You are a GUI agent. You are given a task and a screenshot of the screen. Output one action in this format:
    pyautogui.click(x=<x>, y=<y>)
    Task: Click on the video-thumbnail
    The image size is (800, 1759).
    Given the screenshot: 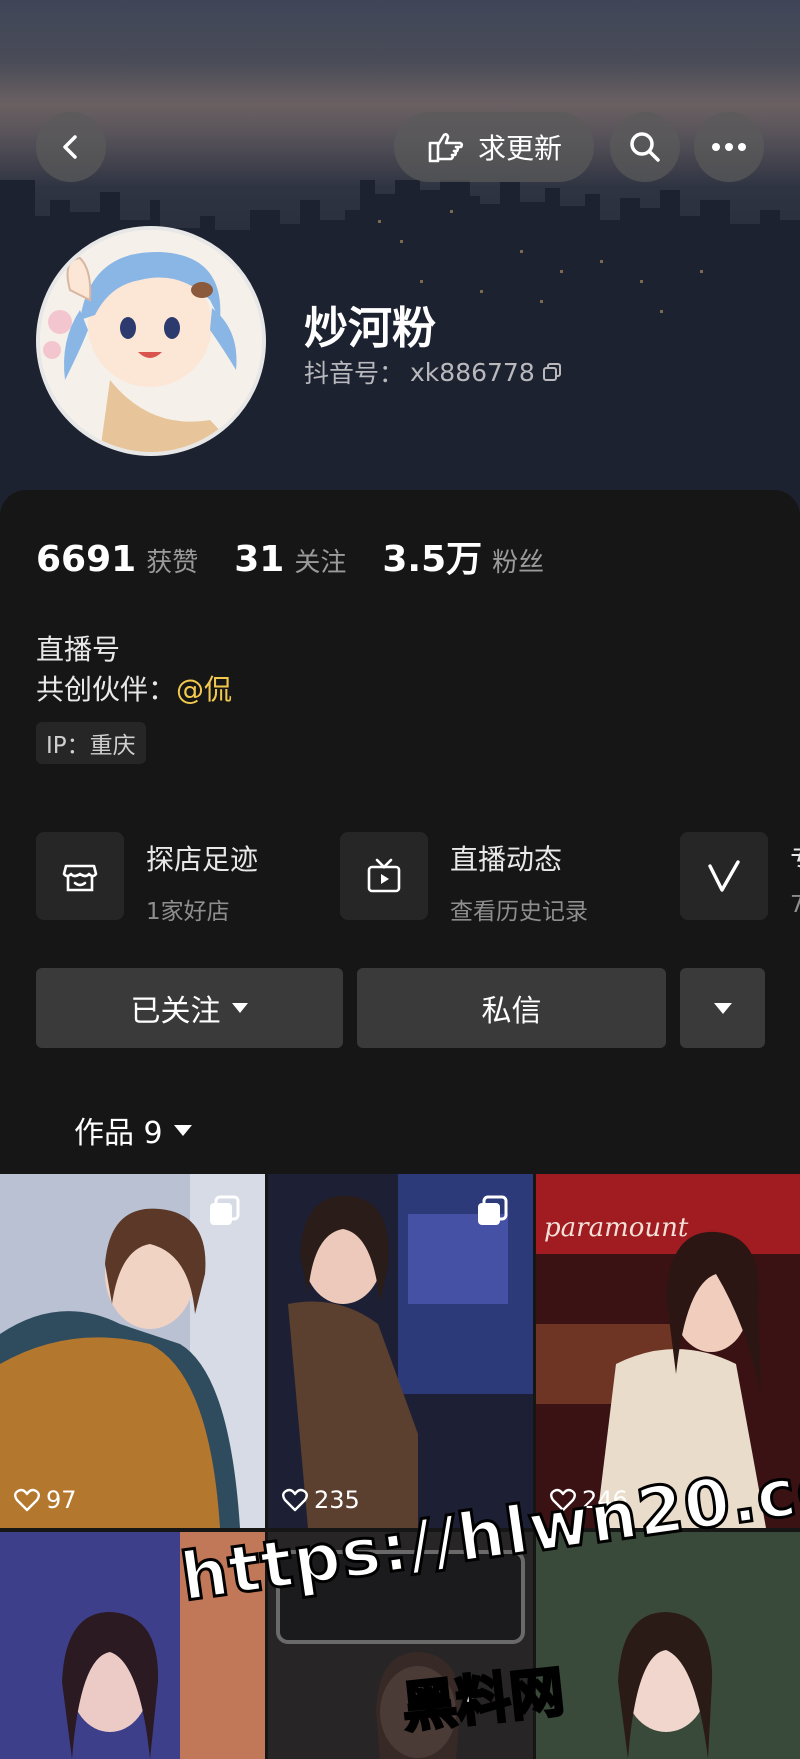 What is the action you would take?
    pyautogui.click(x=668, y=1645)
    